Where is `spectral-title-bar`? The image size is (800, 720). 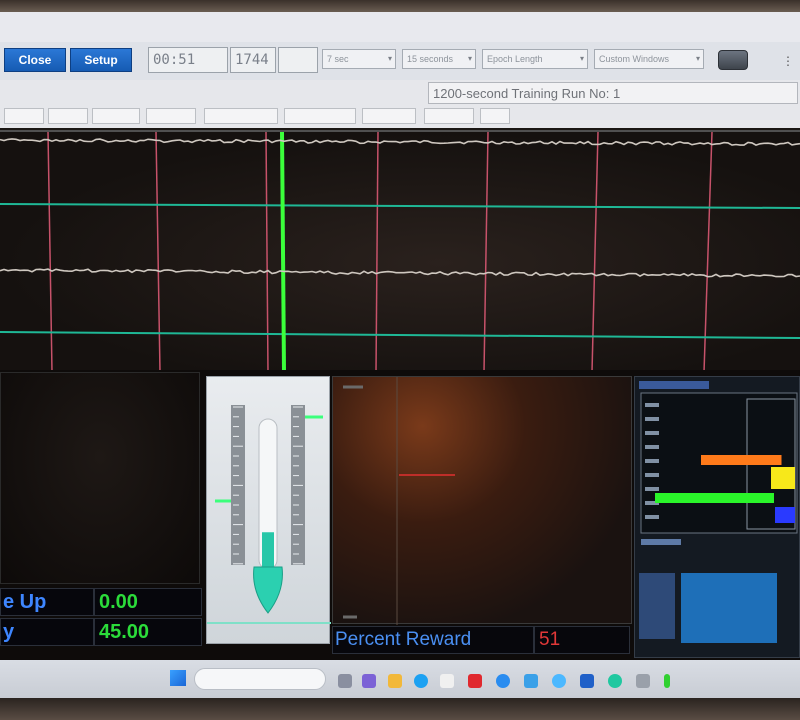 spectral-title-bar is located at coordinates (674, 385).